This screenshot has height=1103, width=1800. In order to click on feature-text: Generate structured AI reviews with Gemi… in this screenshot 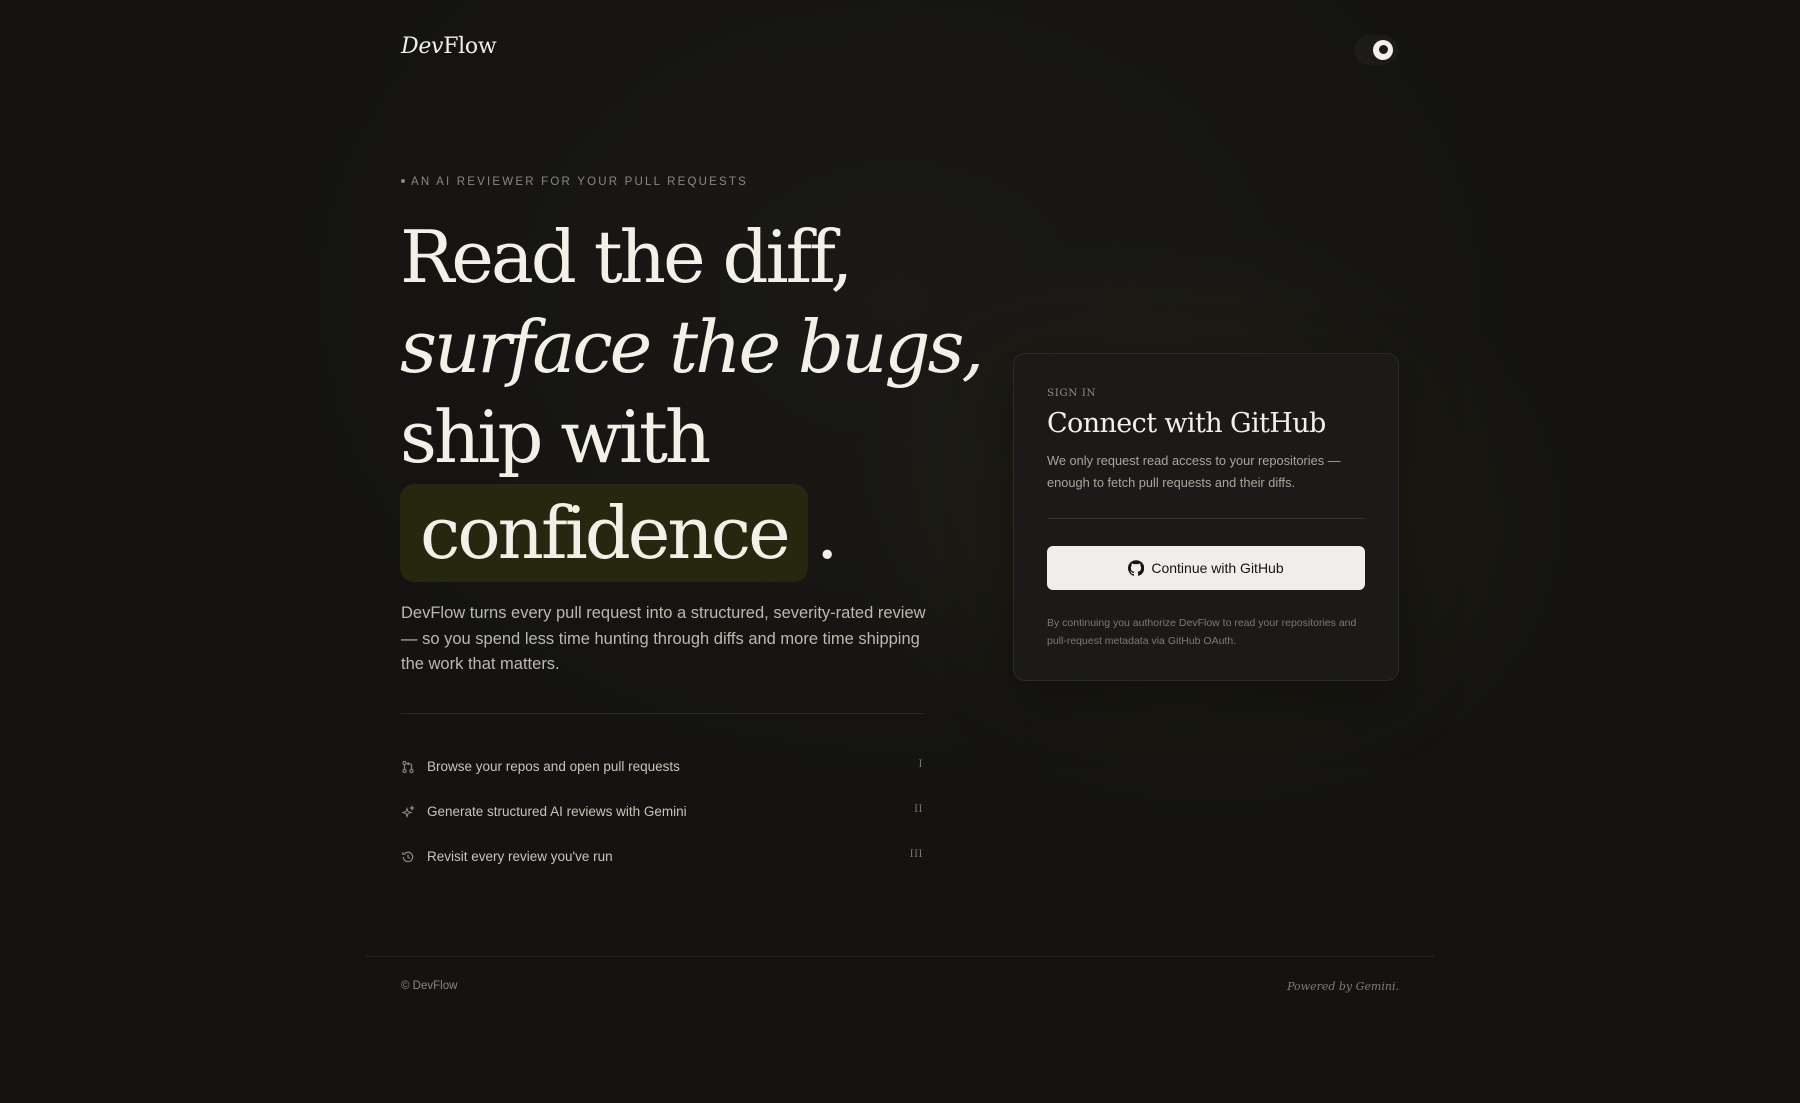, I will do `click(557, 811)`.